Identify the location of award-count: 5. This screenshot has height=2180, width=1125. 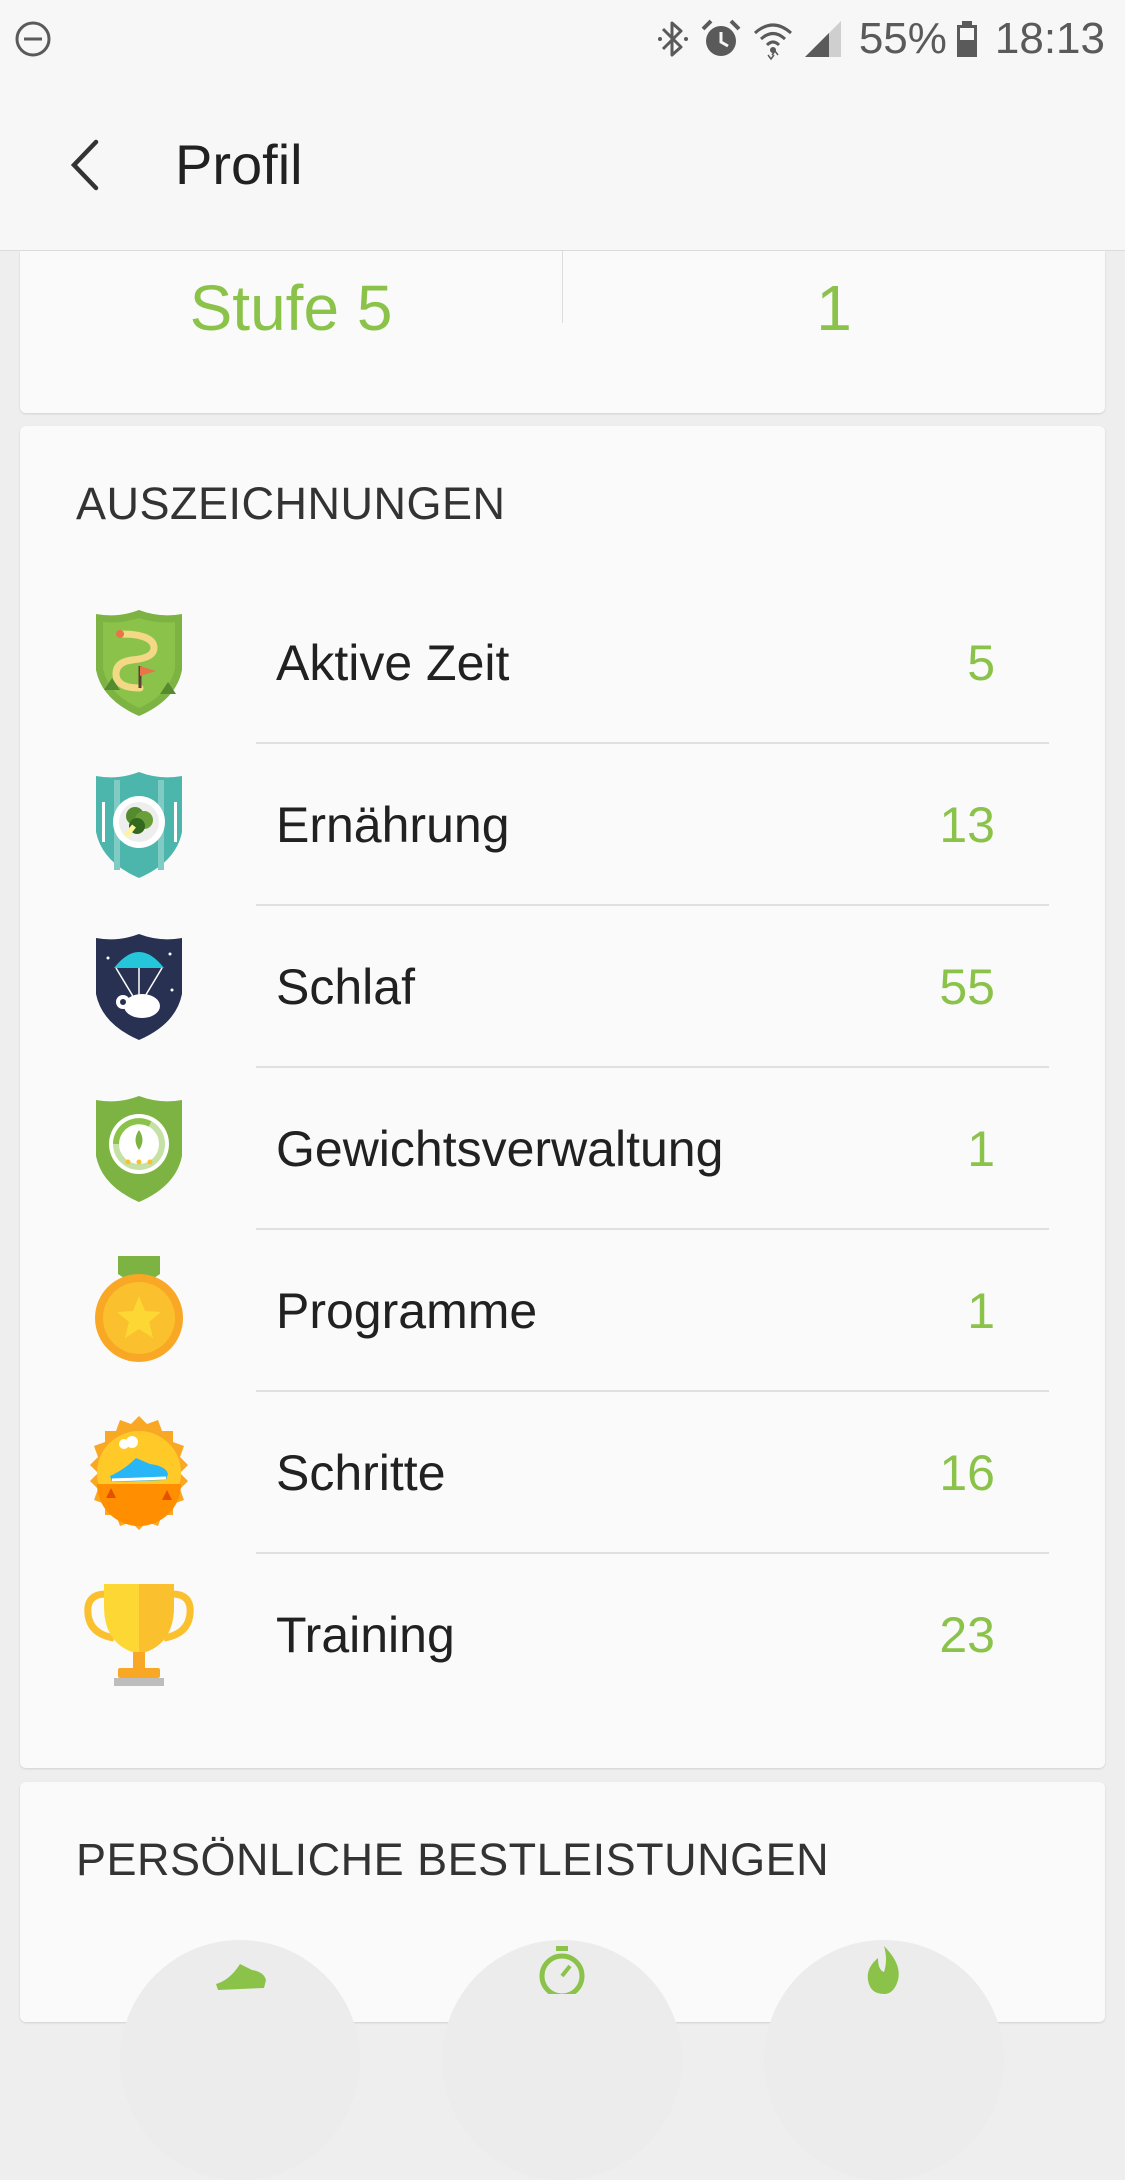
(981, 663).